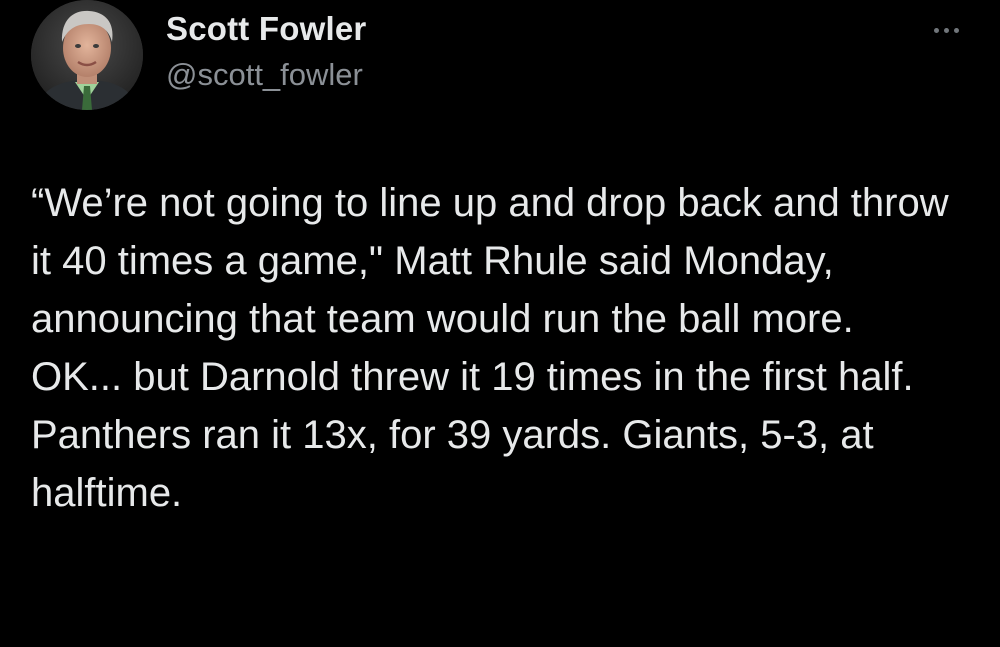 The width and height of the screenshot is (1000, 647). Describe the element at coordinates (264, 75) in the screenshot. I see `author-handle: @scott_fowler` at that location.